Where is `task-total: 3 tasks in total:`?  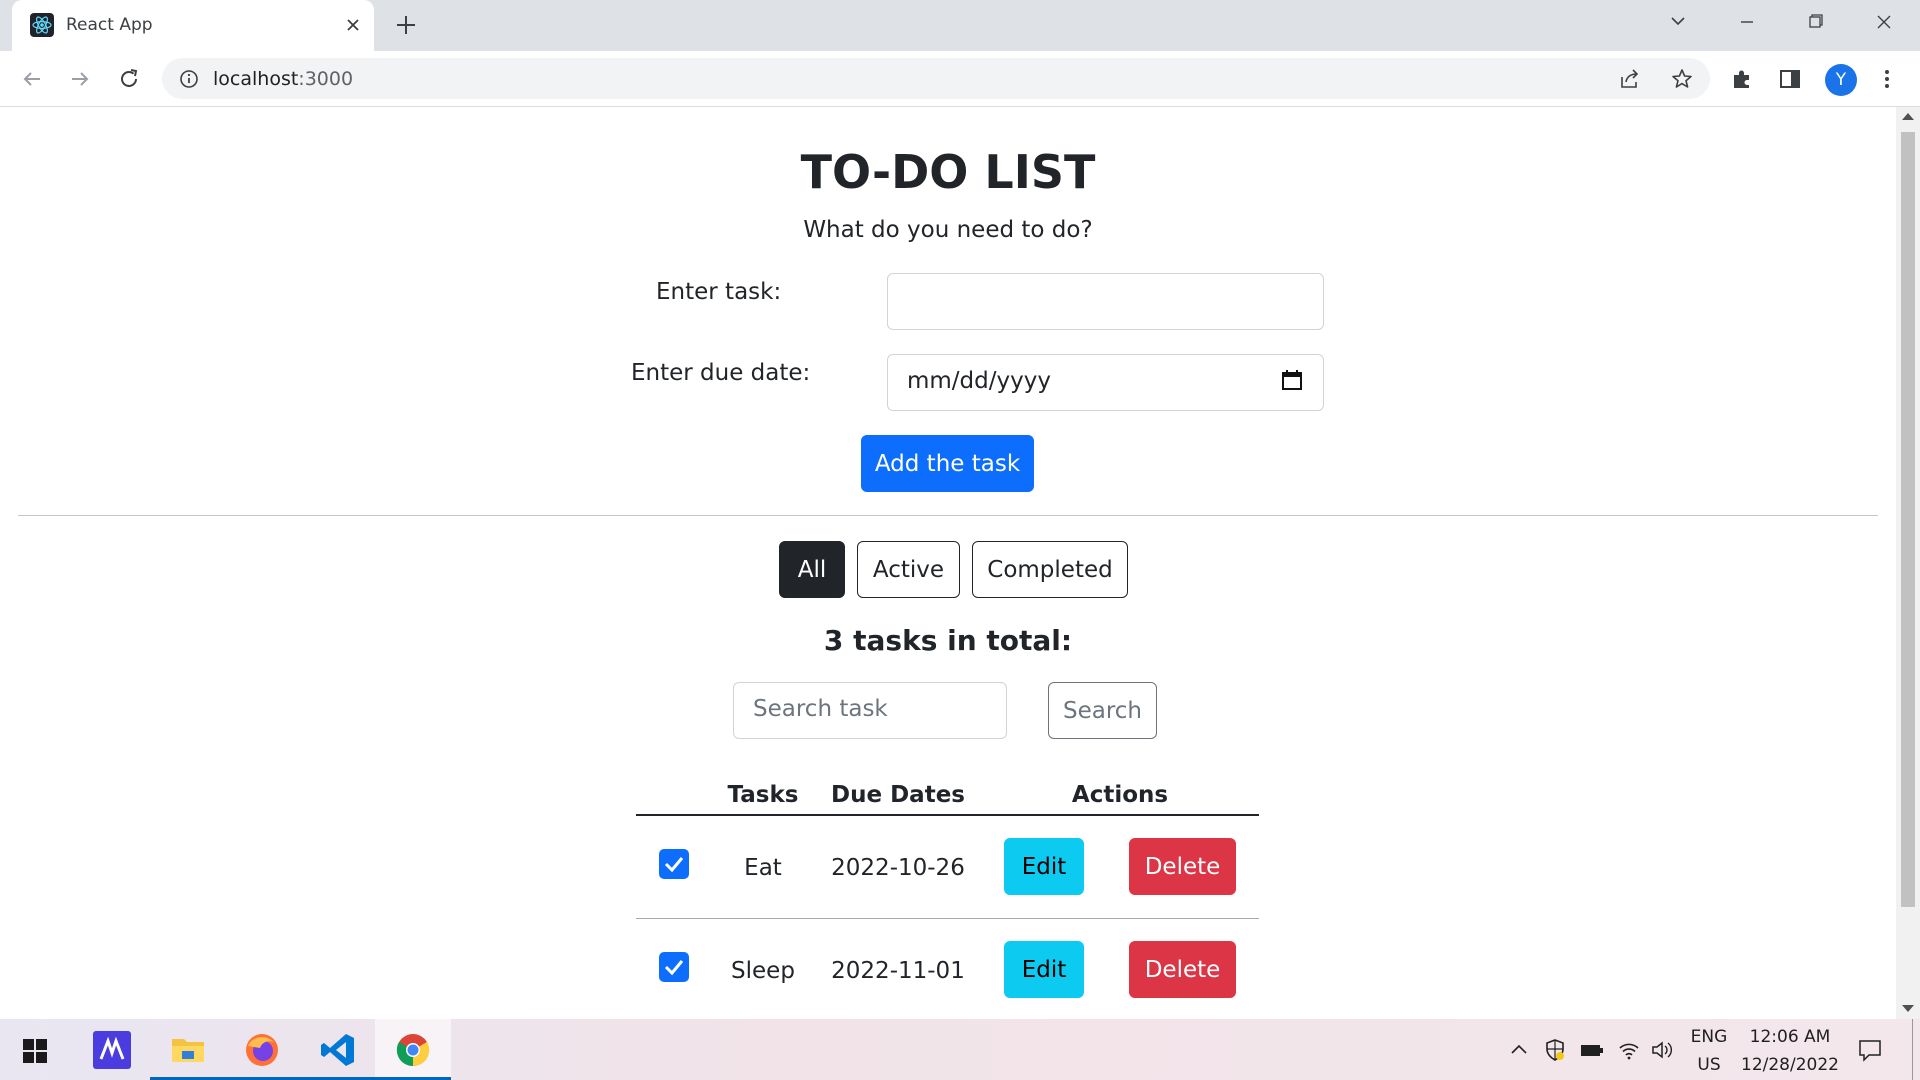
task-total: 3 tasks in total: is located at coordinates (948, 640).